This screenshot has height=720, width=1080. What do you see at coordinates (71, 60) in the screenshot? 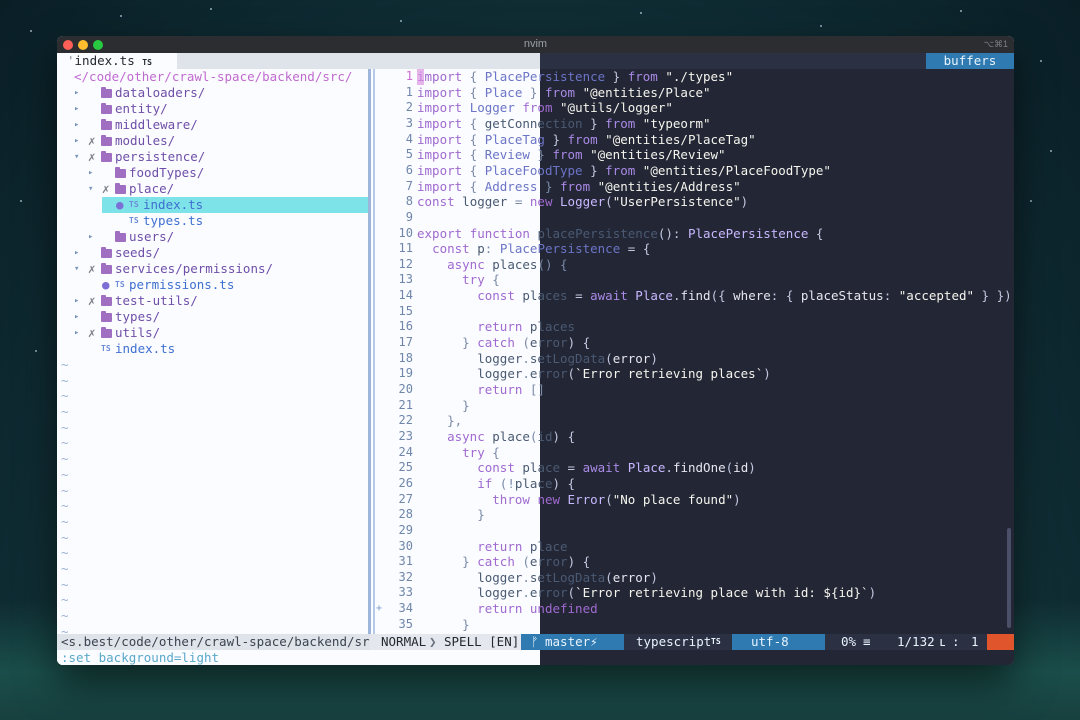
I see `modified-mark: '` at bounding box center [71, 60].